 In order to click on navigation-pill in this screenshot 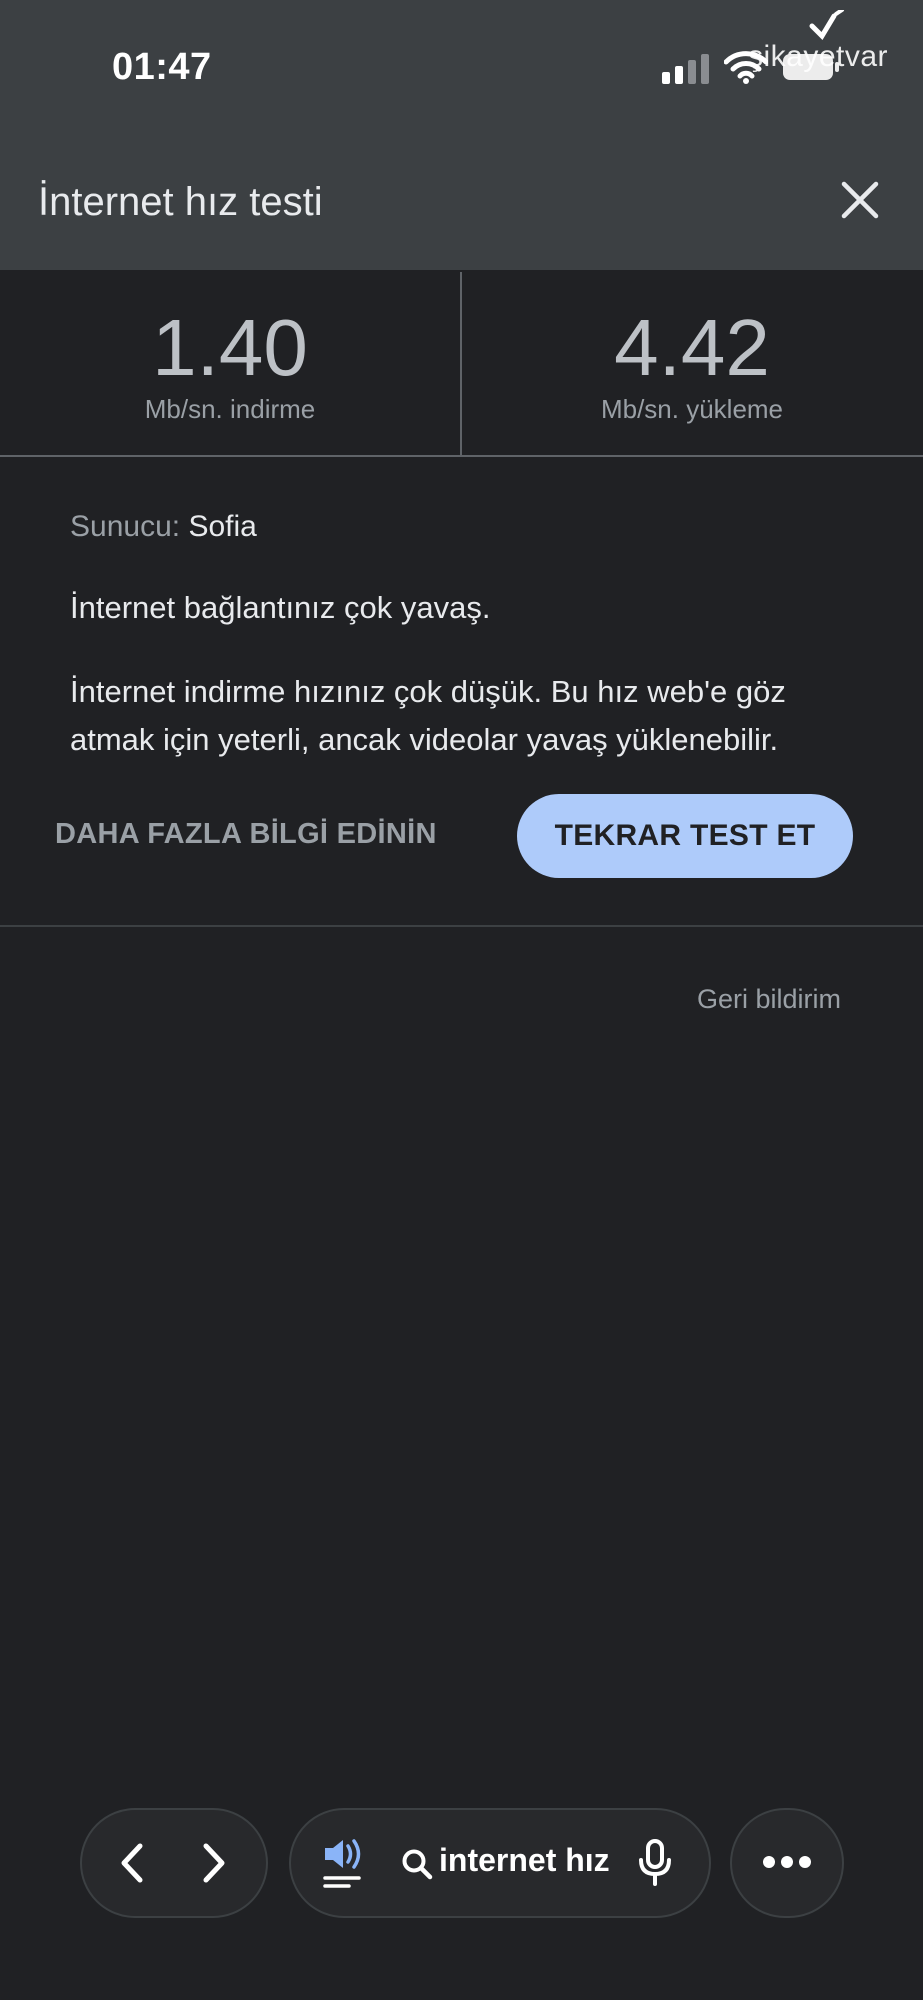, I will do `click(174, 1863)`.